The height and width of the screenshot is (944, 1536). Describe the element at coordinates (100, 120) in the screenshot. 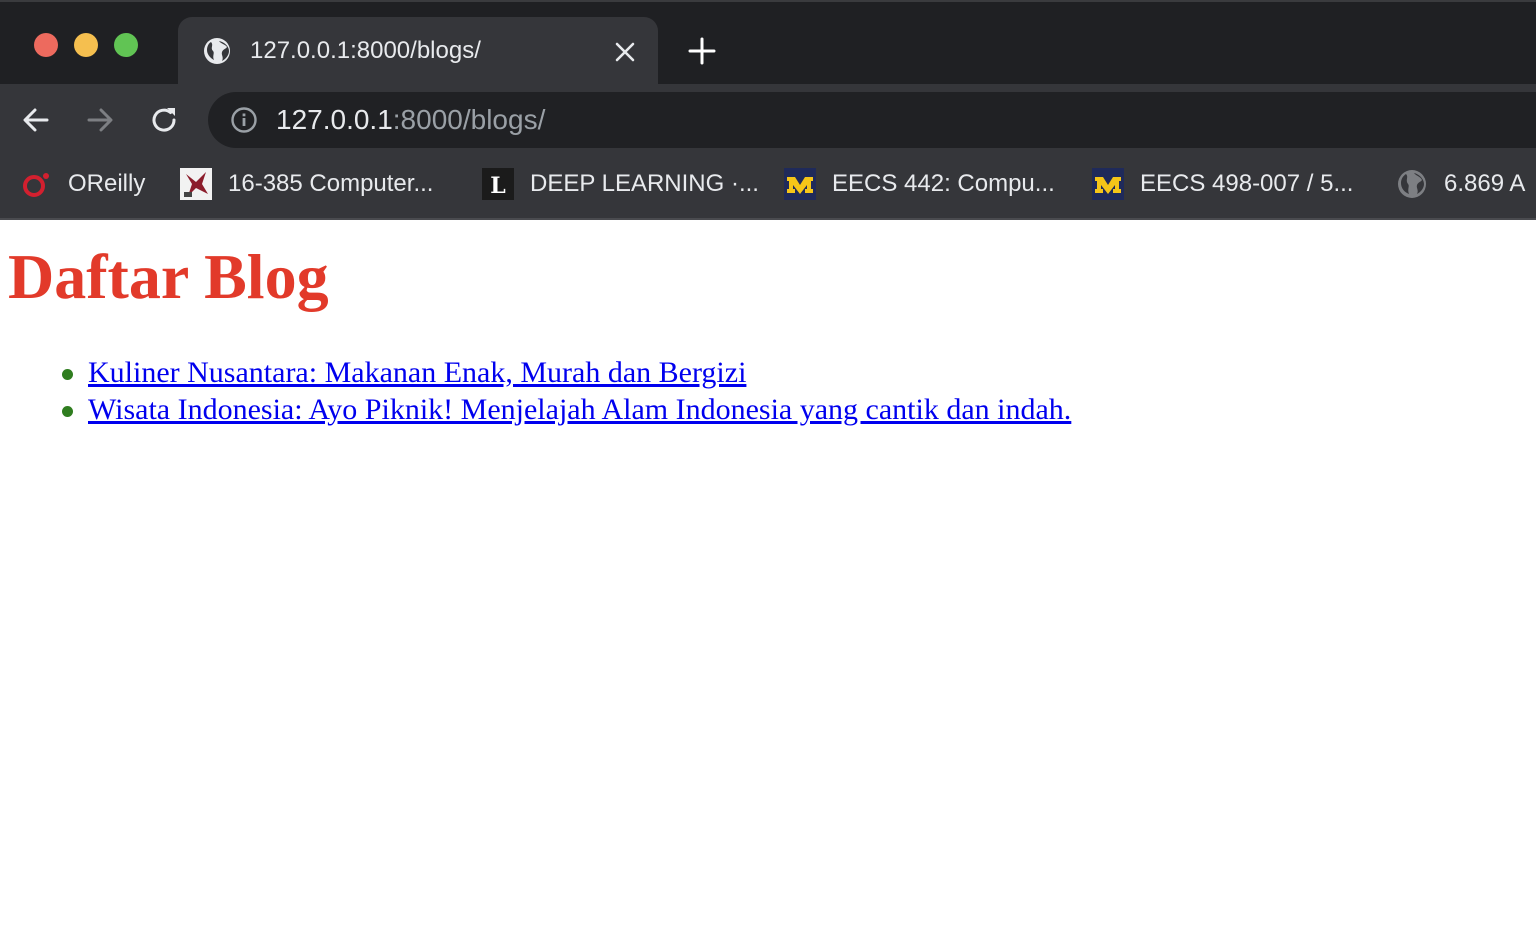

I see `forward-arrow-icon` at that location.